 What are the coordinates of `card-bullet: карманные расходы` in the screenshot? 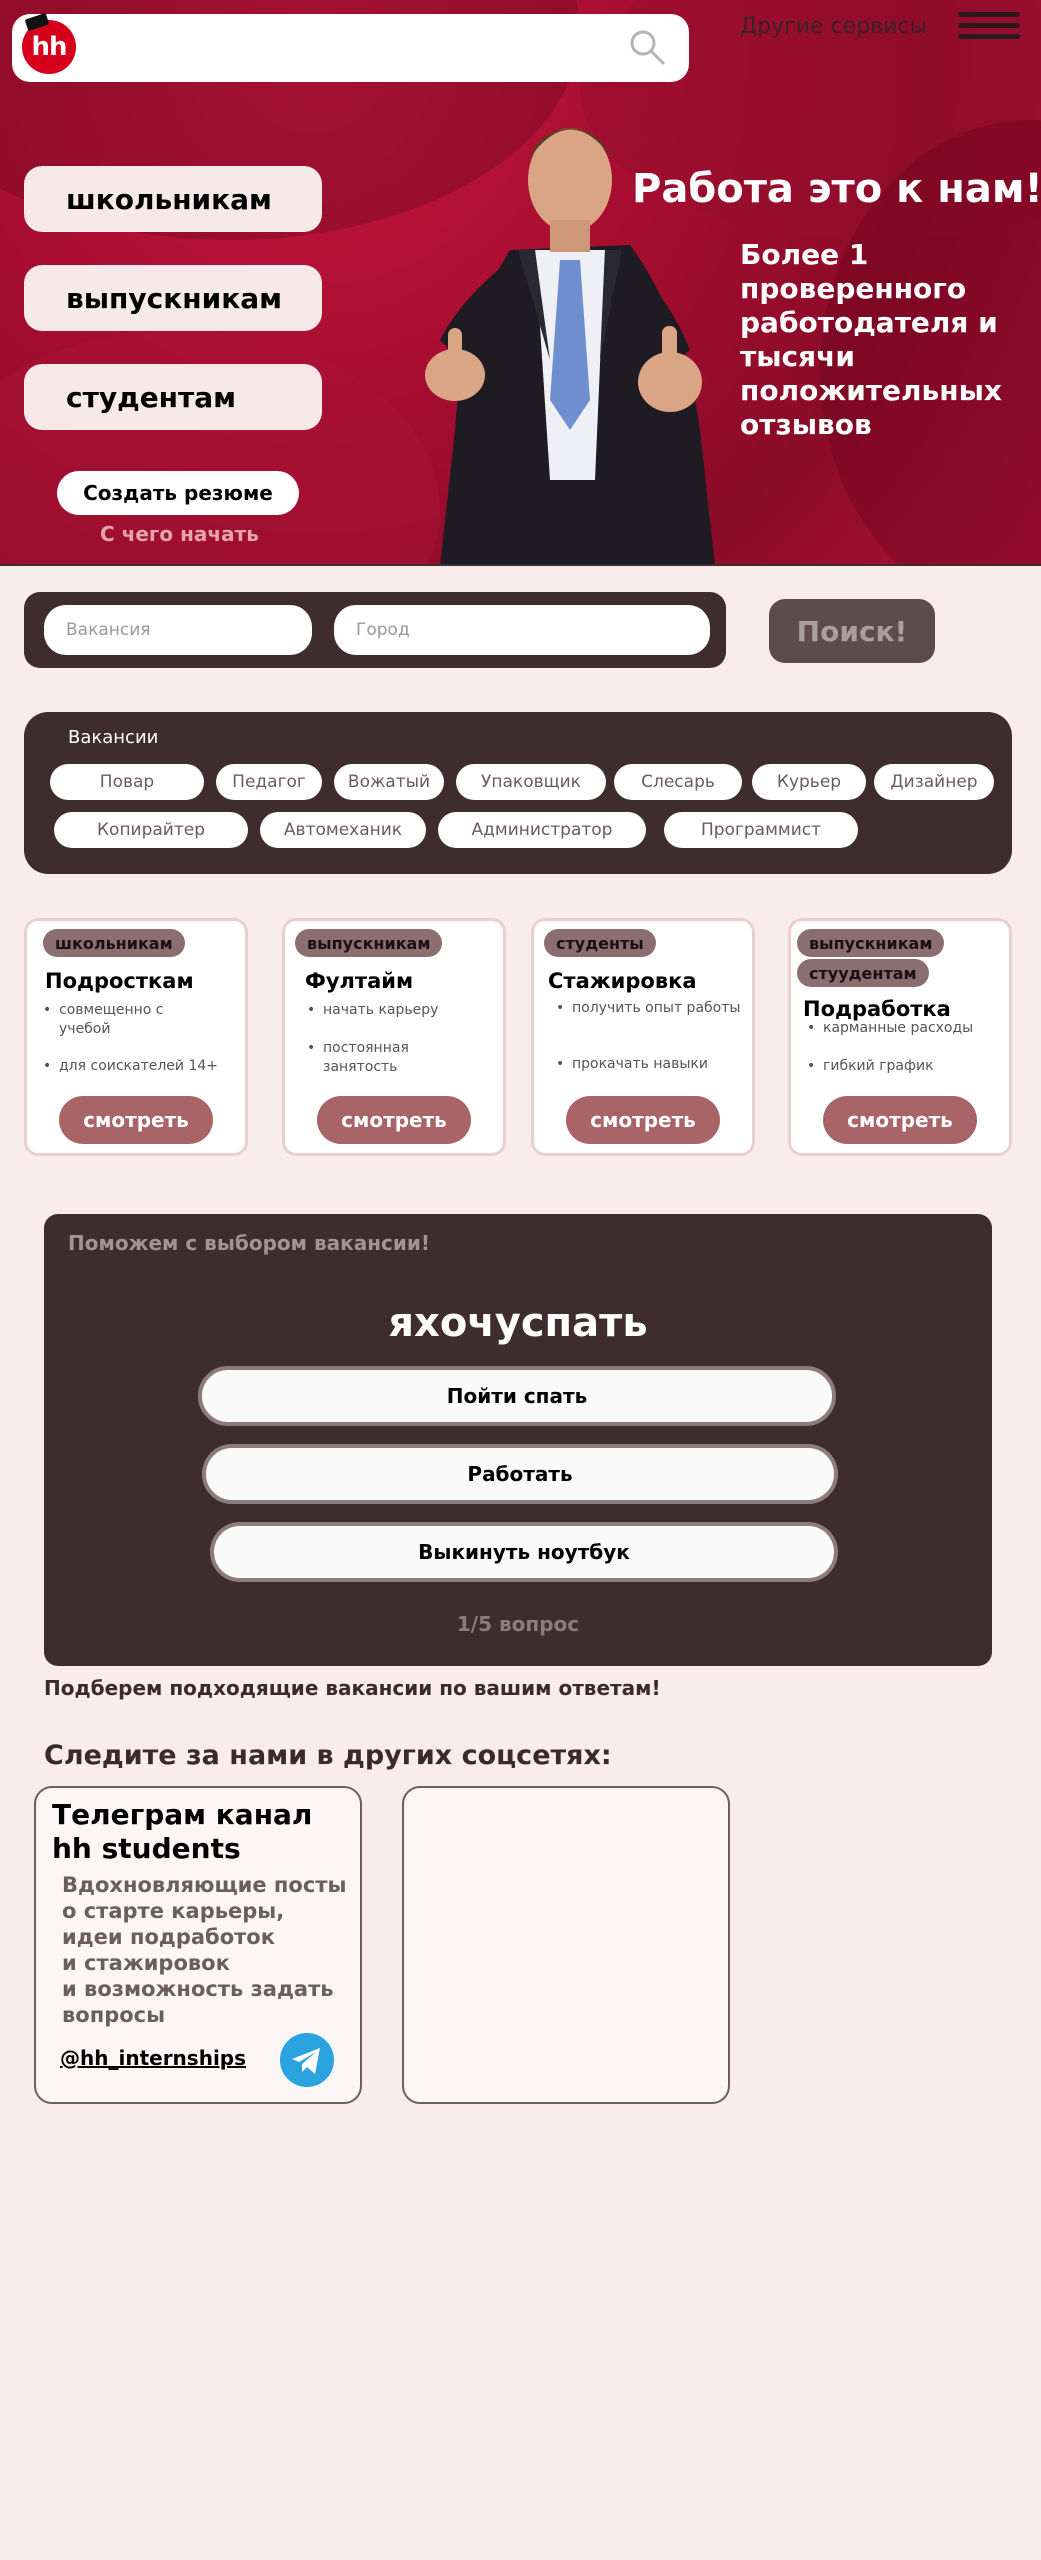 It's located at (908, 1028).